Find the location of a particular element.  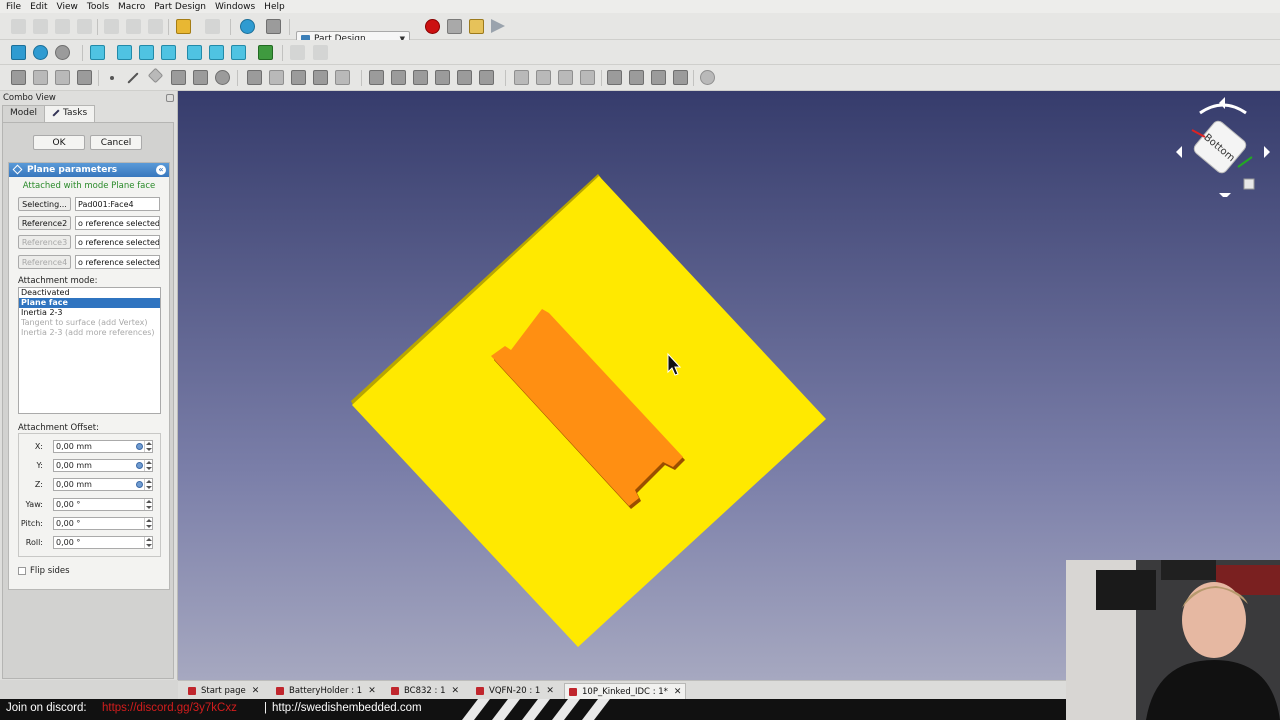

linear-pattern-icon is located at coordinates (543, 77).